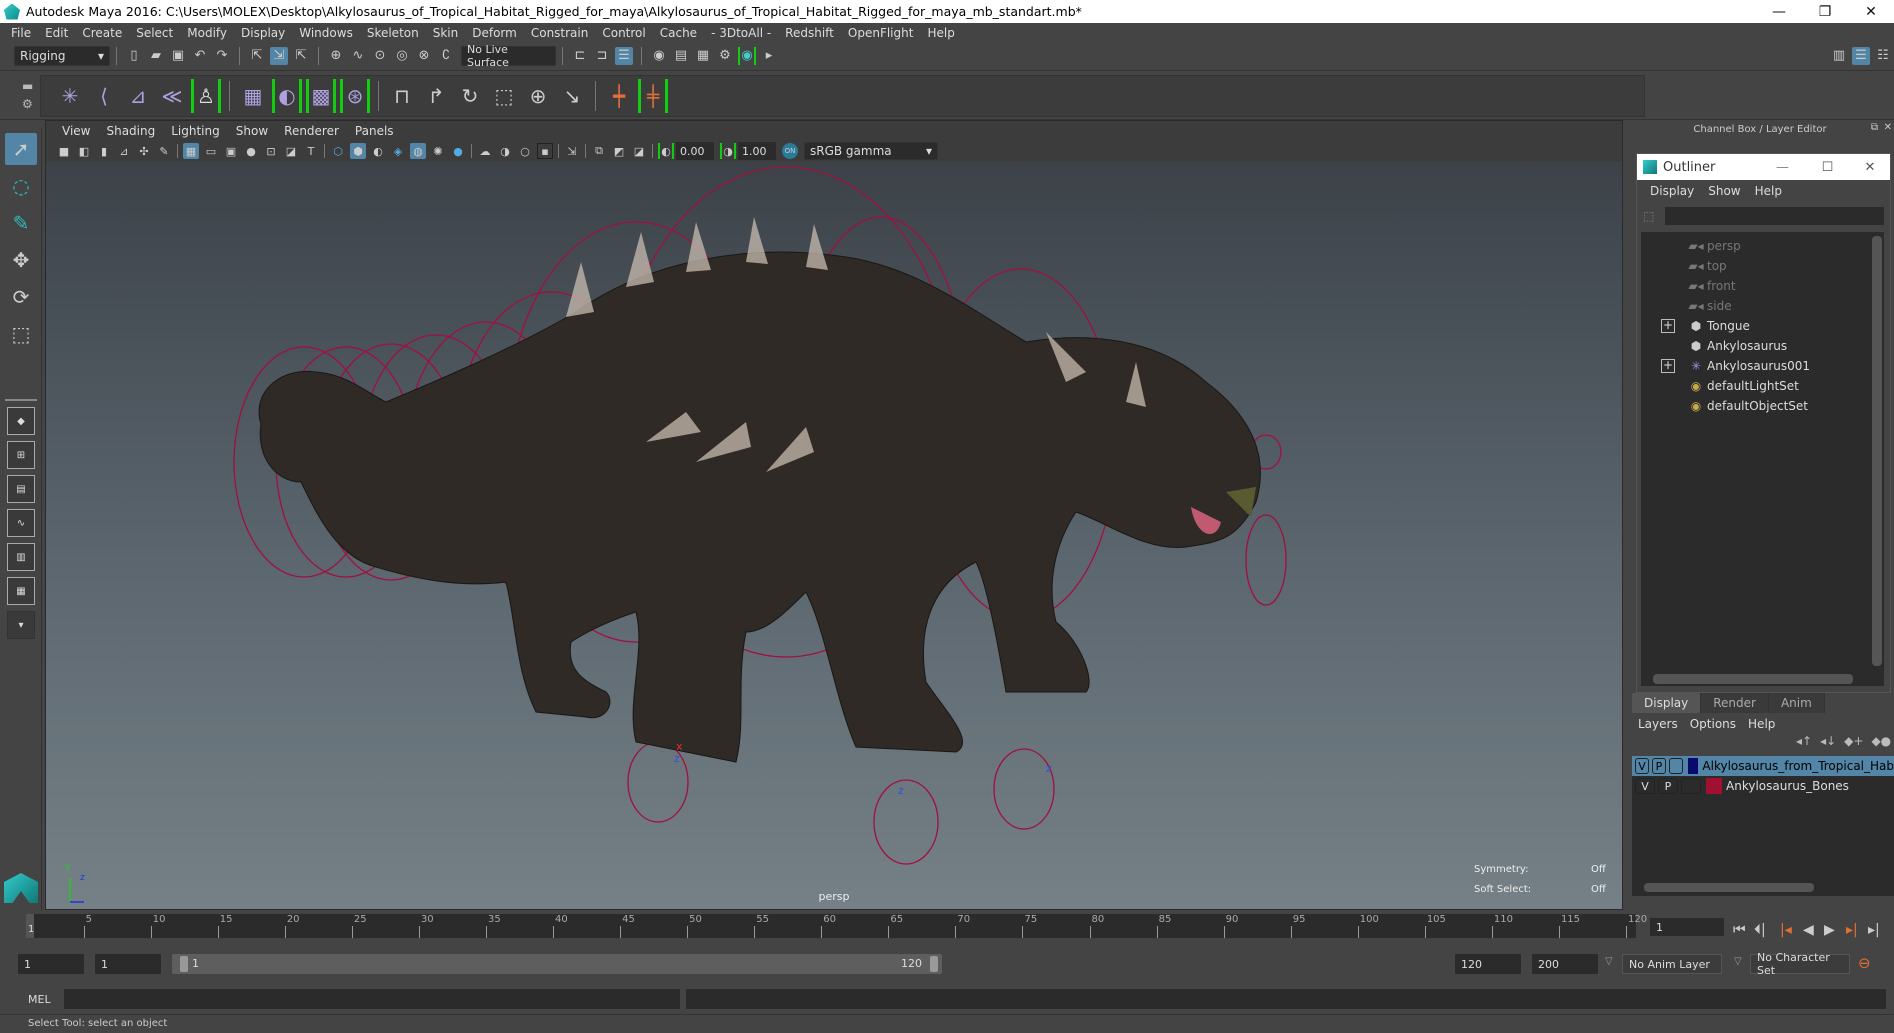 This screenshot has width=1894, height=1033. What do you see at coordinates (338, 151) in the screenshot?
I see `wireframe-icon: ⬡` at bounding box center [338, 151].